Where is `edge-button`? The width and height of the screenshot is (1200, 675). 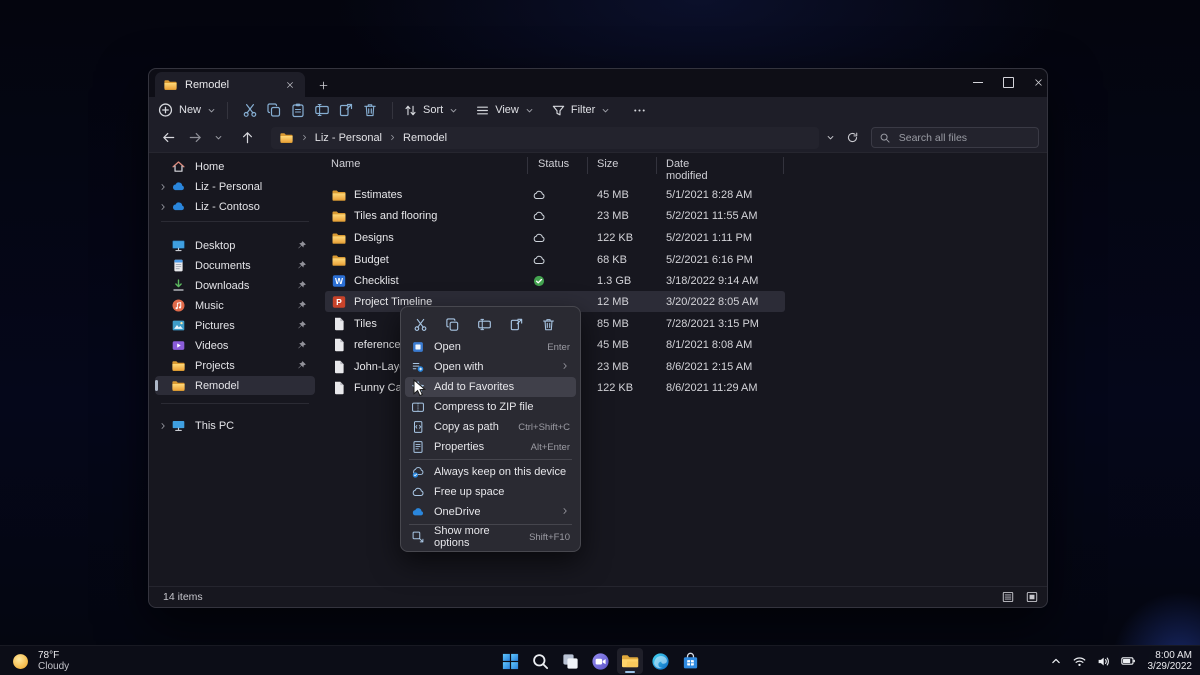
edge-button is located at coordinates (660, 661).